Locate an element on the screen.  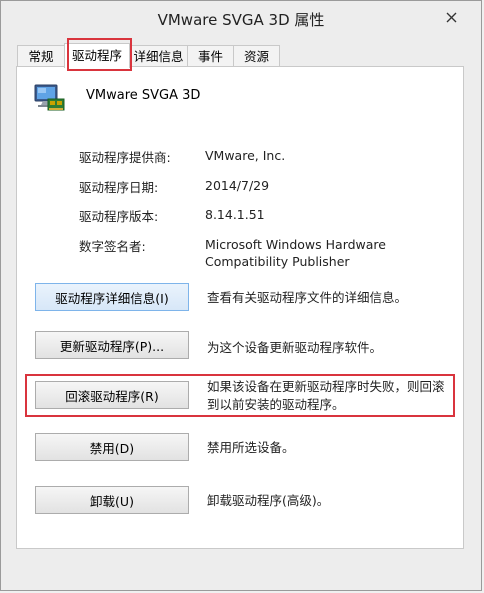
tab-driver: 驱动程序 is located at coordinates (97, 55).